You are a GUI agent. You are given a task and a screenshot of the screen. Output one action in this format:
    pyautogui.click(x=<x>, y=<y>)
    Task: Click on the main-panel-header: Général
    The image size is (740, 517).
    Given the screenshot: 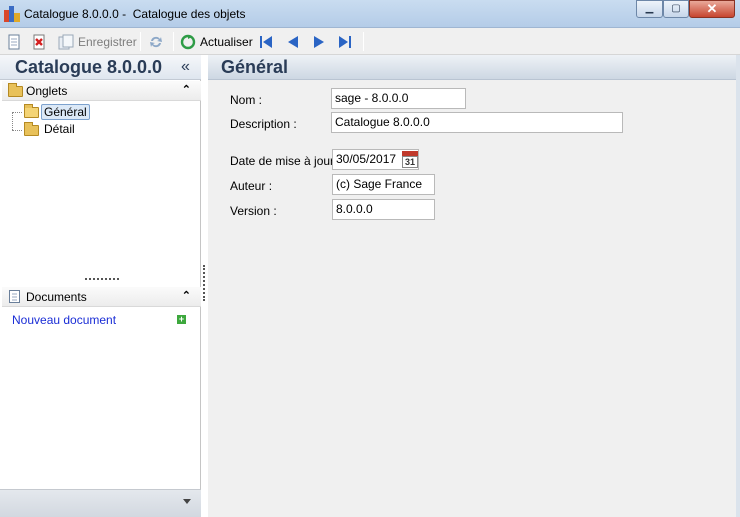 What is the action you would take?
    pyautogui.click(x=472, y=67)
    